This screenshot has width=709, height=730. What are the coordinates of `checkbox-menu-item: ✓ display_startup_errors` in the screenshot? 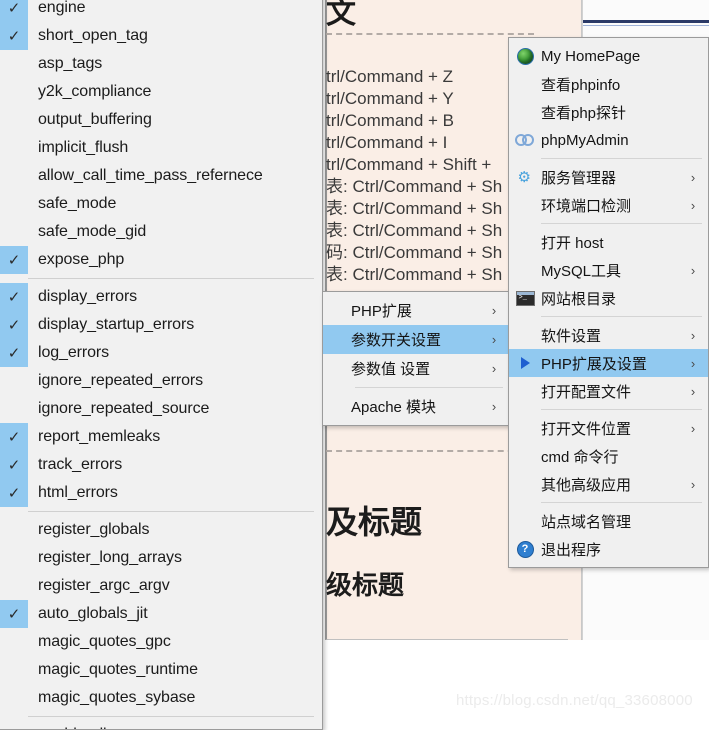 It's located at (161, 325).